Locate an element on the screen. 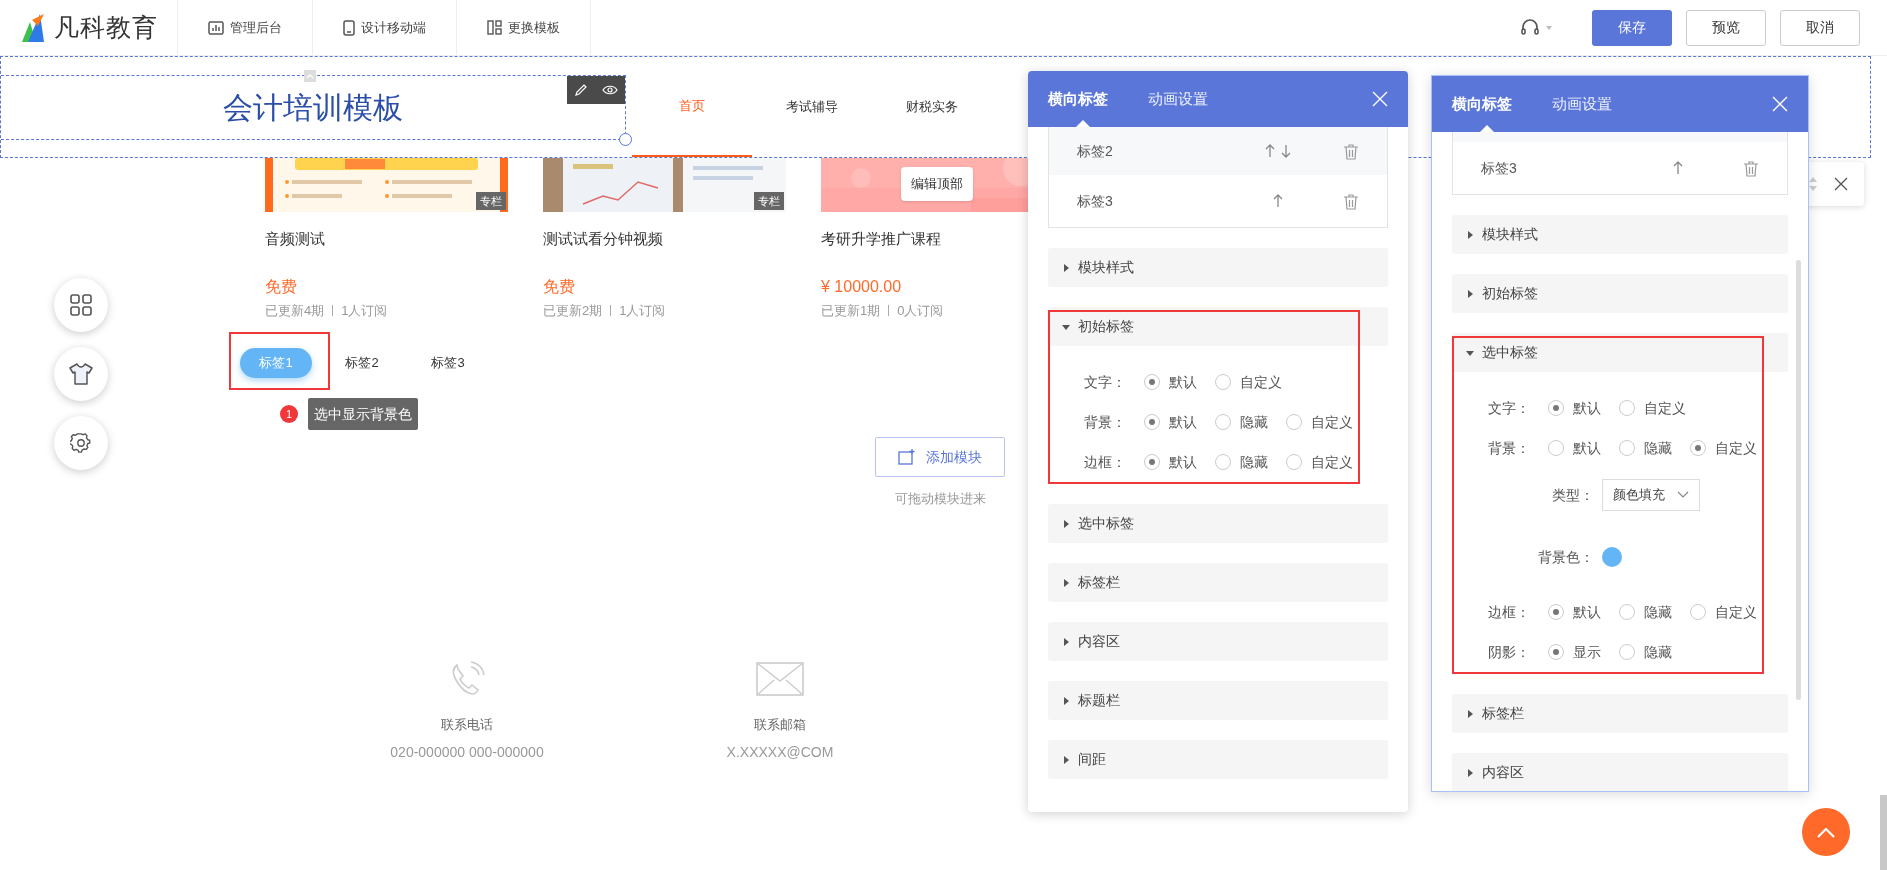 This screenshot has height=870, width=1887. section-header: 间距 is located at coordinates (1218, 759).